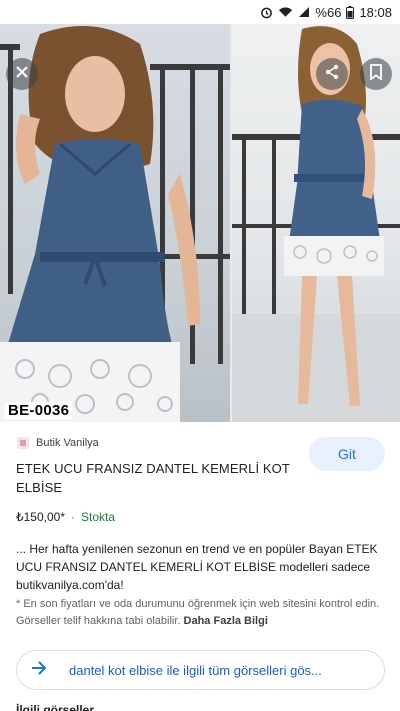 This screenshot has height=711, width=400. Describe the element at coordinates (266, 12) in the screenshot. I see `alarm-icon` at that location.